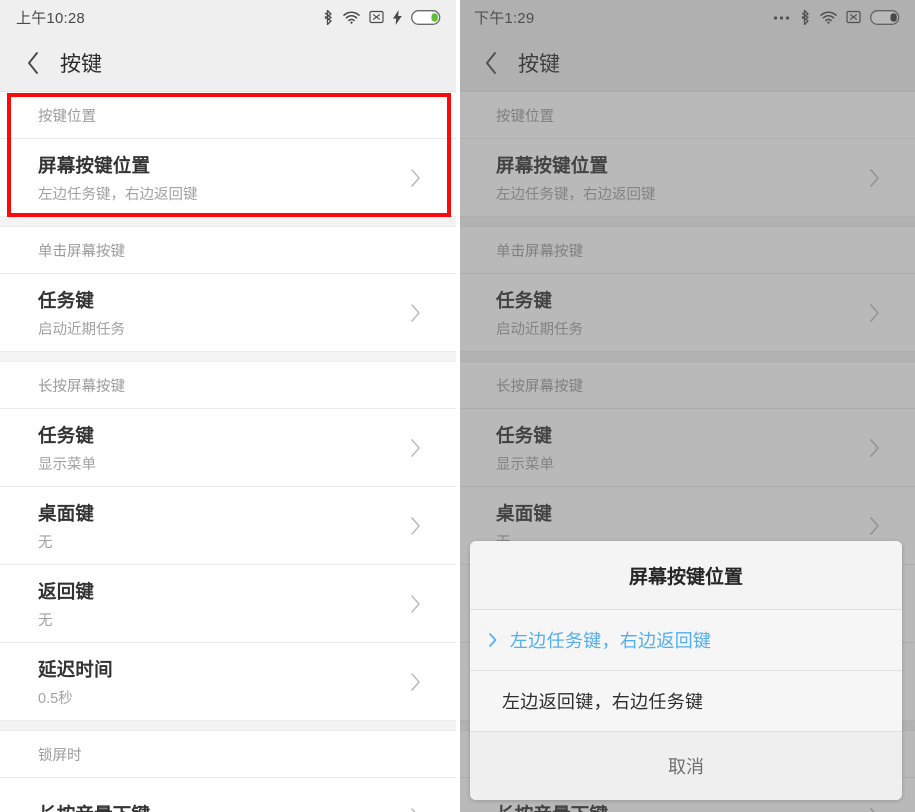 This screenshot has height=812, width=915. What do you see at coordinates (397, 17) in the screenshot?
I see `charging-bolt-icon` at bounding box center [397, 17].